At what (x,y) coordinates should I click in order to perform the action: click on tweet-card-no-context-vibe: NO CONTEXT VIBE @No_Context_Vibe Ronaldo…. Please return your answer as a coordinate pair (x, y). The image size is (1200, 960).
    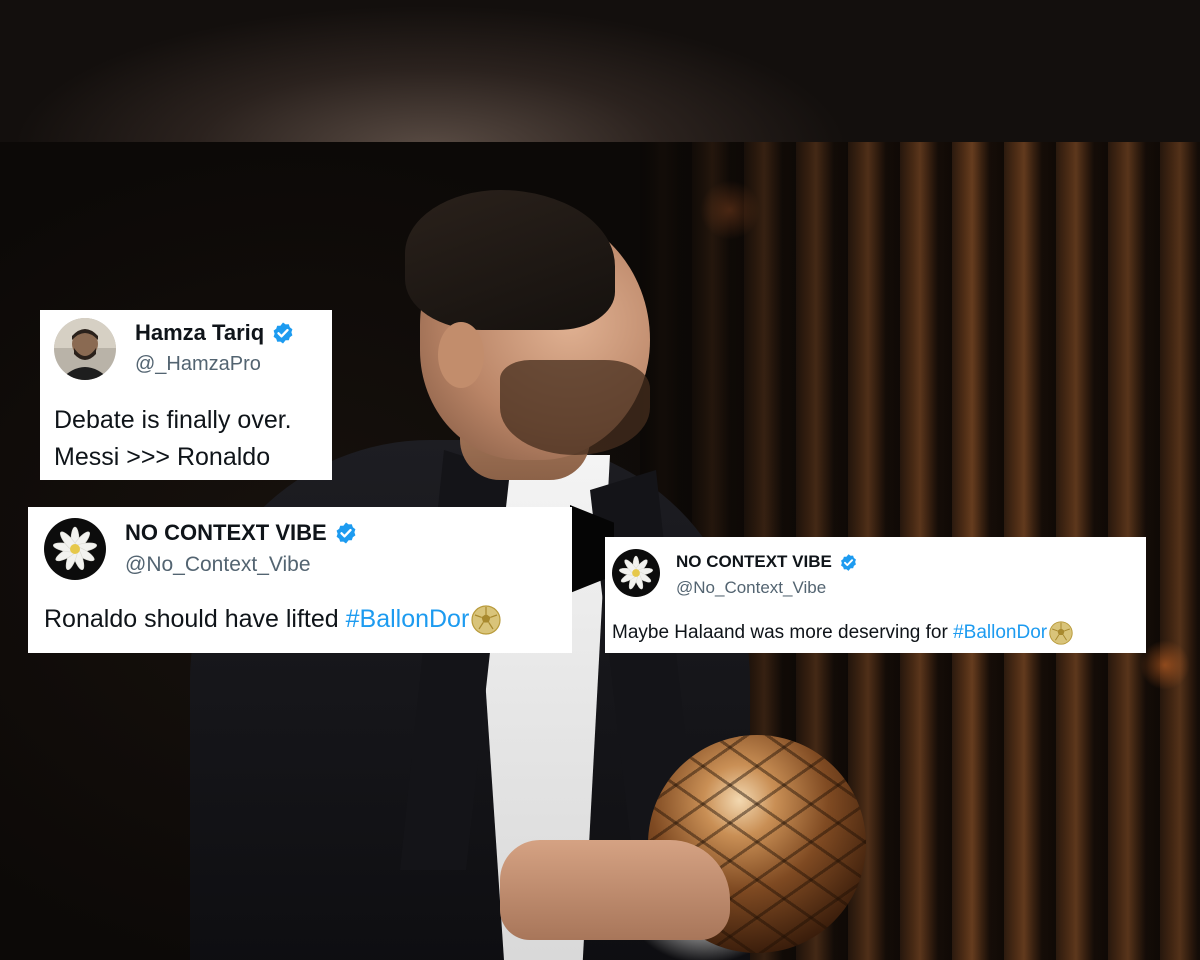
    Looking at the image, I should click on (300, 580).